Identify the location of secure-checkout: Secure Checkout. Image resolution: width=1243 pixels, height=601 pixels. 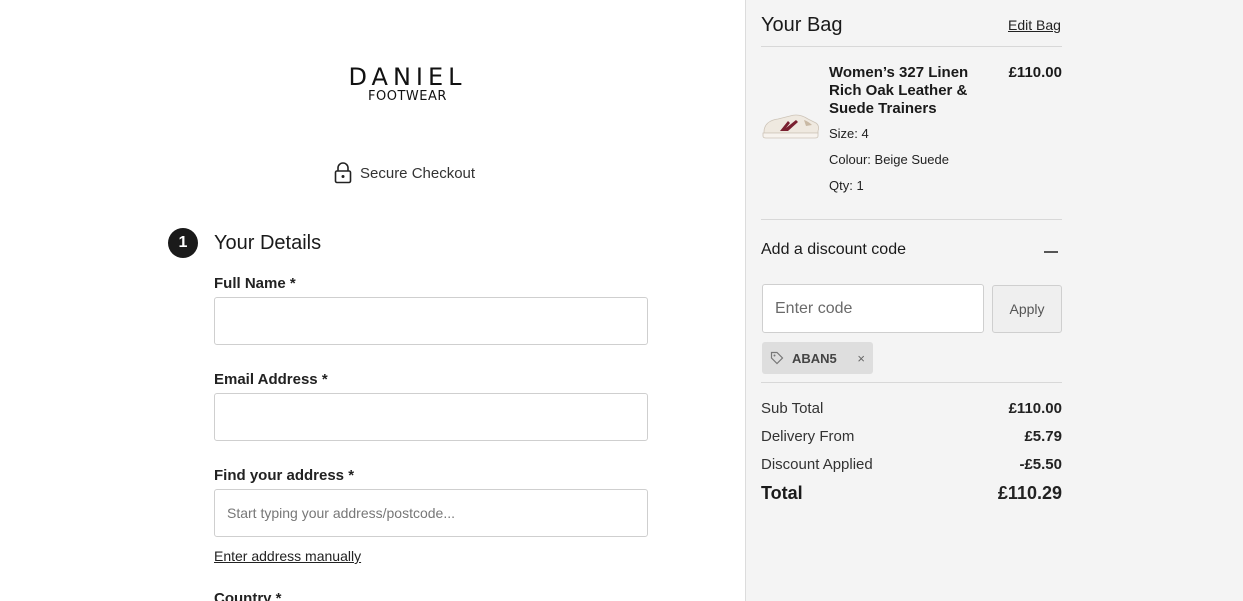
(404, 173).